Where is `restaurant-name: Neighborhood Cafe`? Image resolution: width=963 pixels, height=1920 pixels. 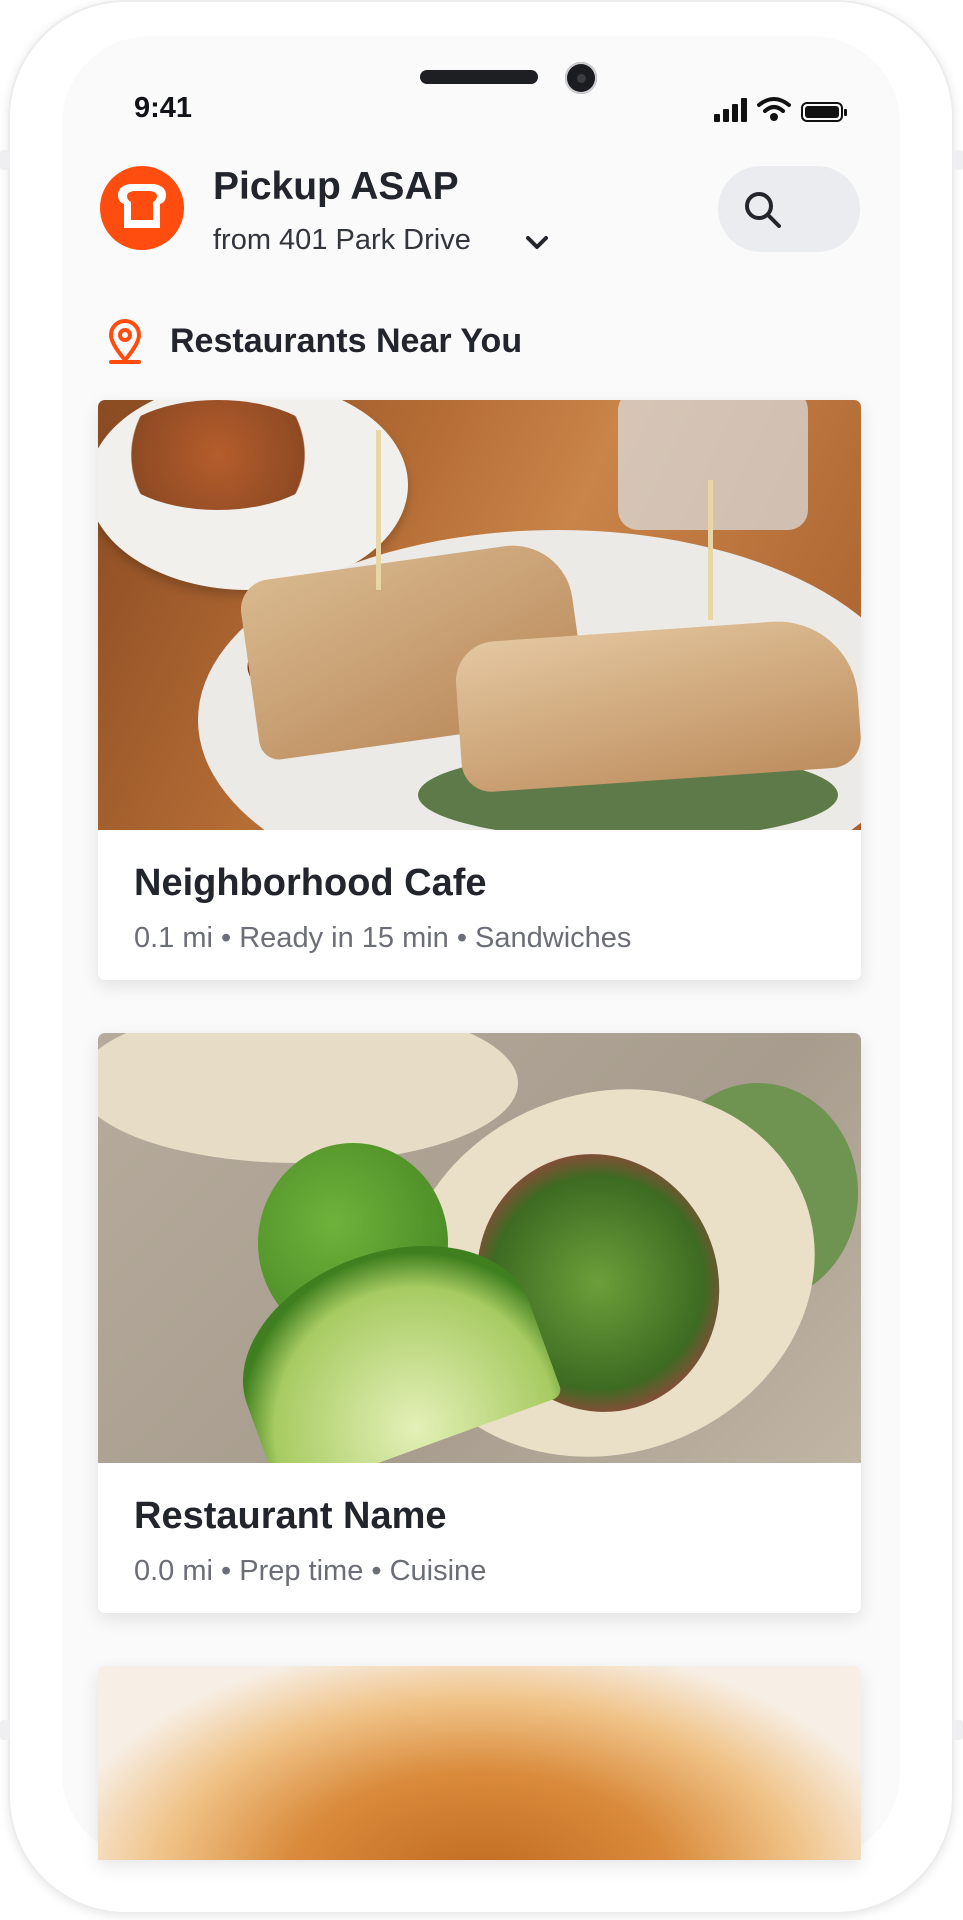 restaurant-name: Neighborhood Cafe is located at coordinates (310, 883).